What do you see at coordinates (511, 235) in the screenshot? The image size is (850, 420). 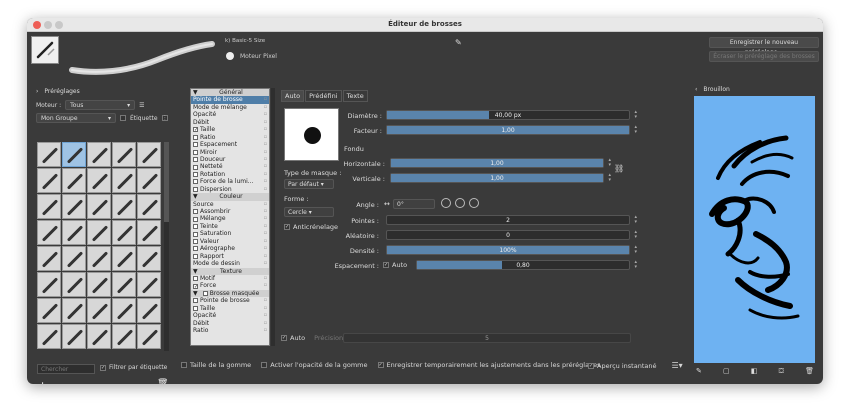 I see `randomness-slider: 0 ▴ ▾` at bounding box center [511, 235].